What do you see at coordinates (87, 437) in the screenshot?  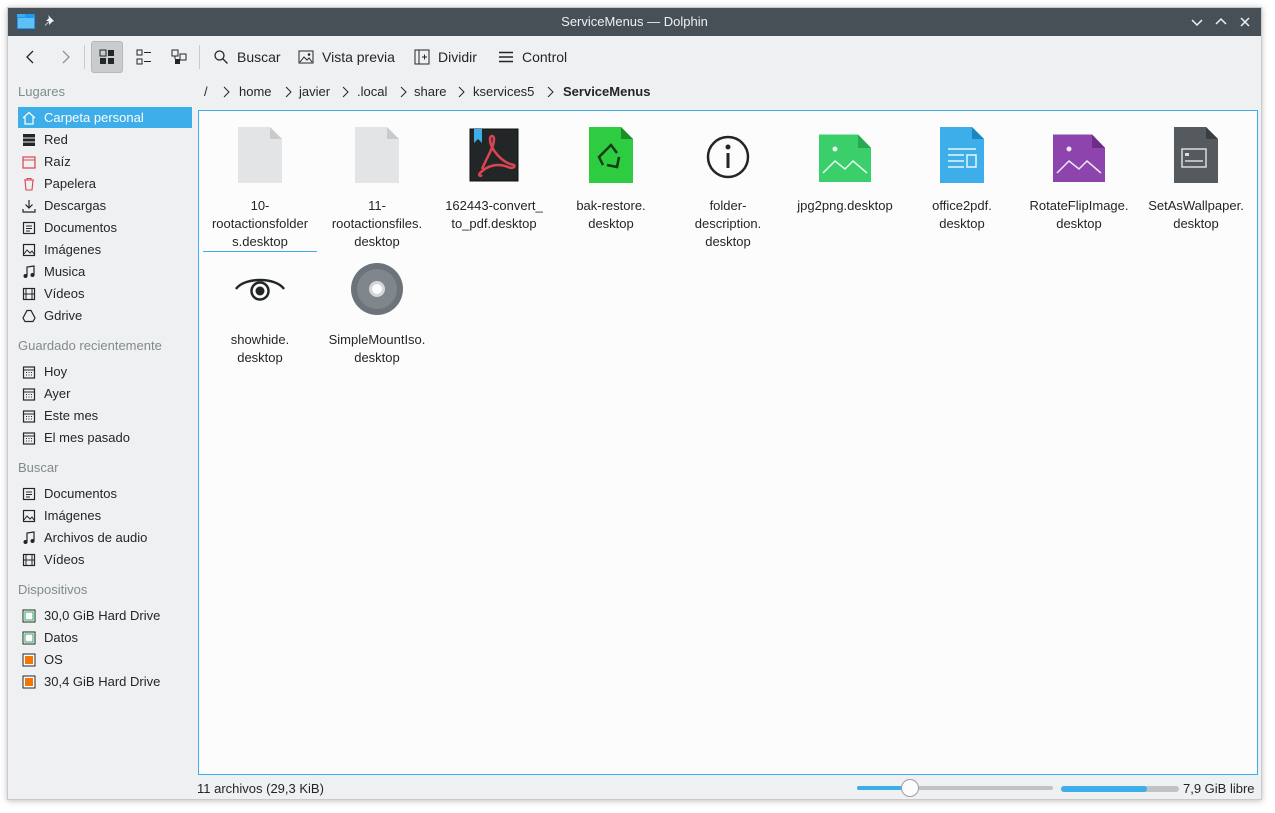 I see `sidebar-item-label: El mes pasado` at bounding box center [87, 437].